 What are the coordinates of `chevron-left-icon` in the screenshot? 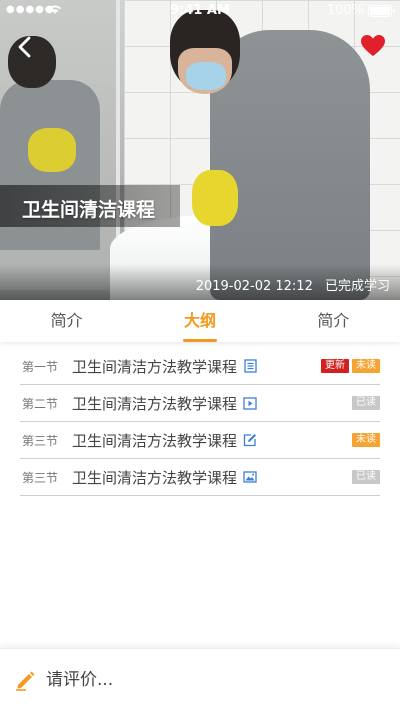 It's located at (24, 47).